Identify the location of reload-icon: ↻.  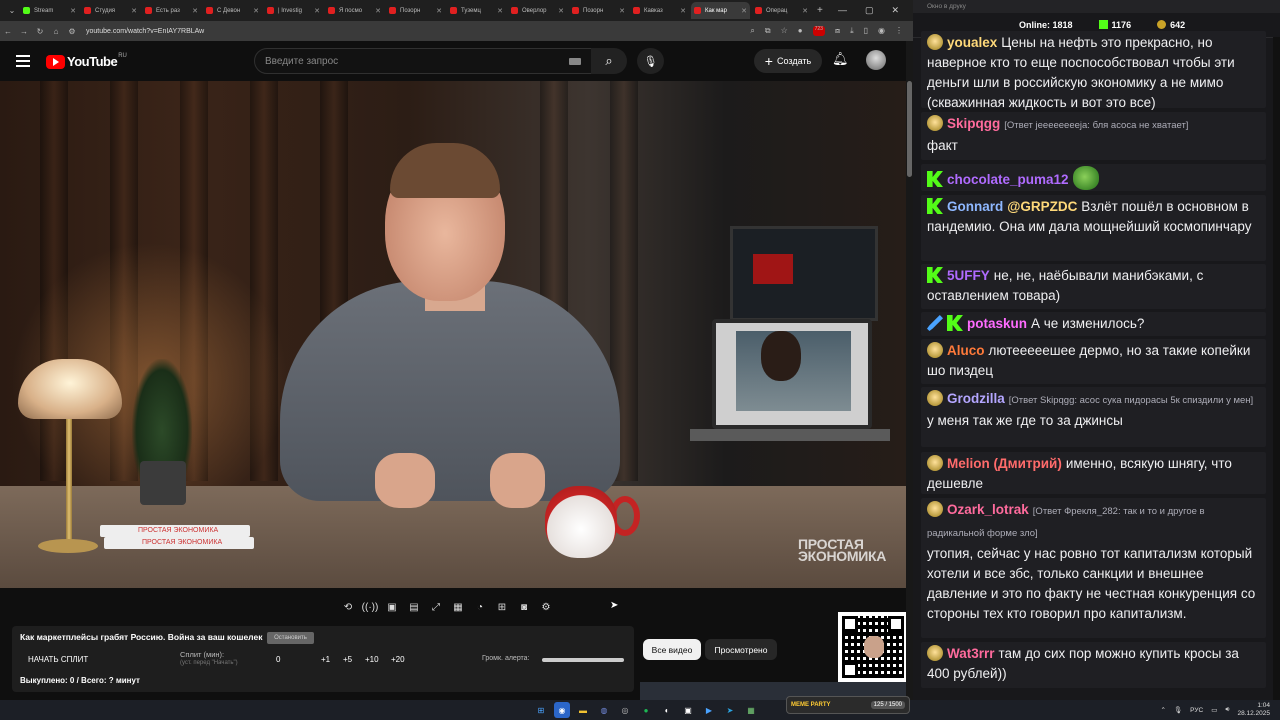
(40, 31).